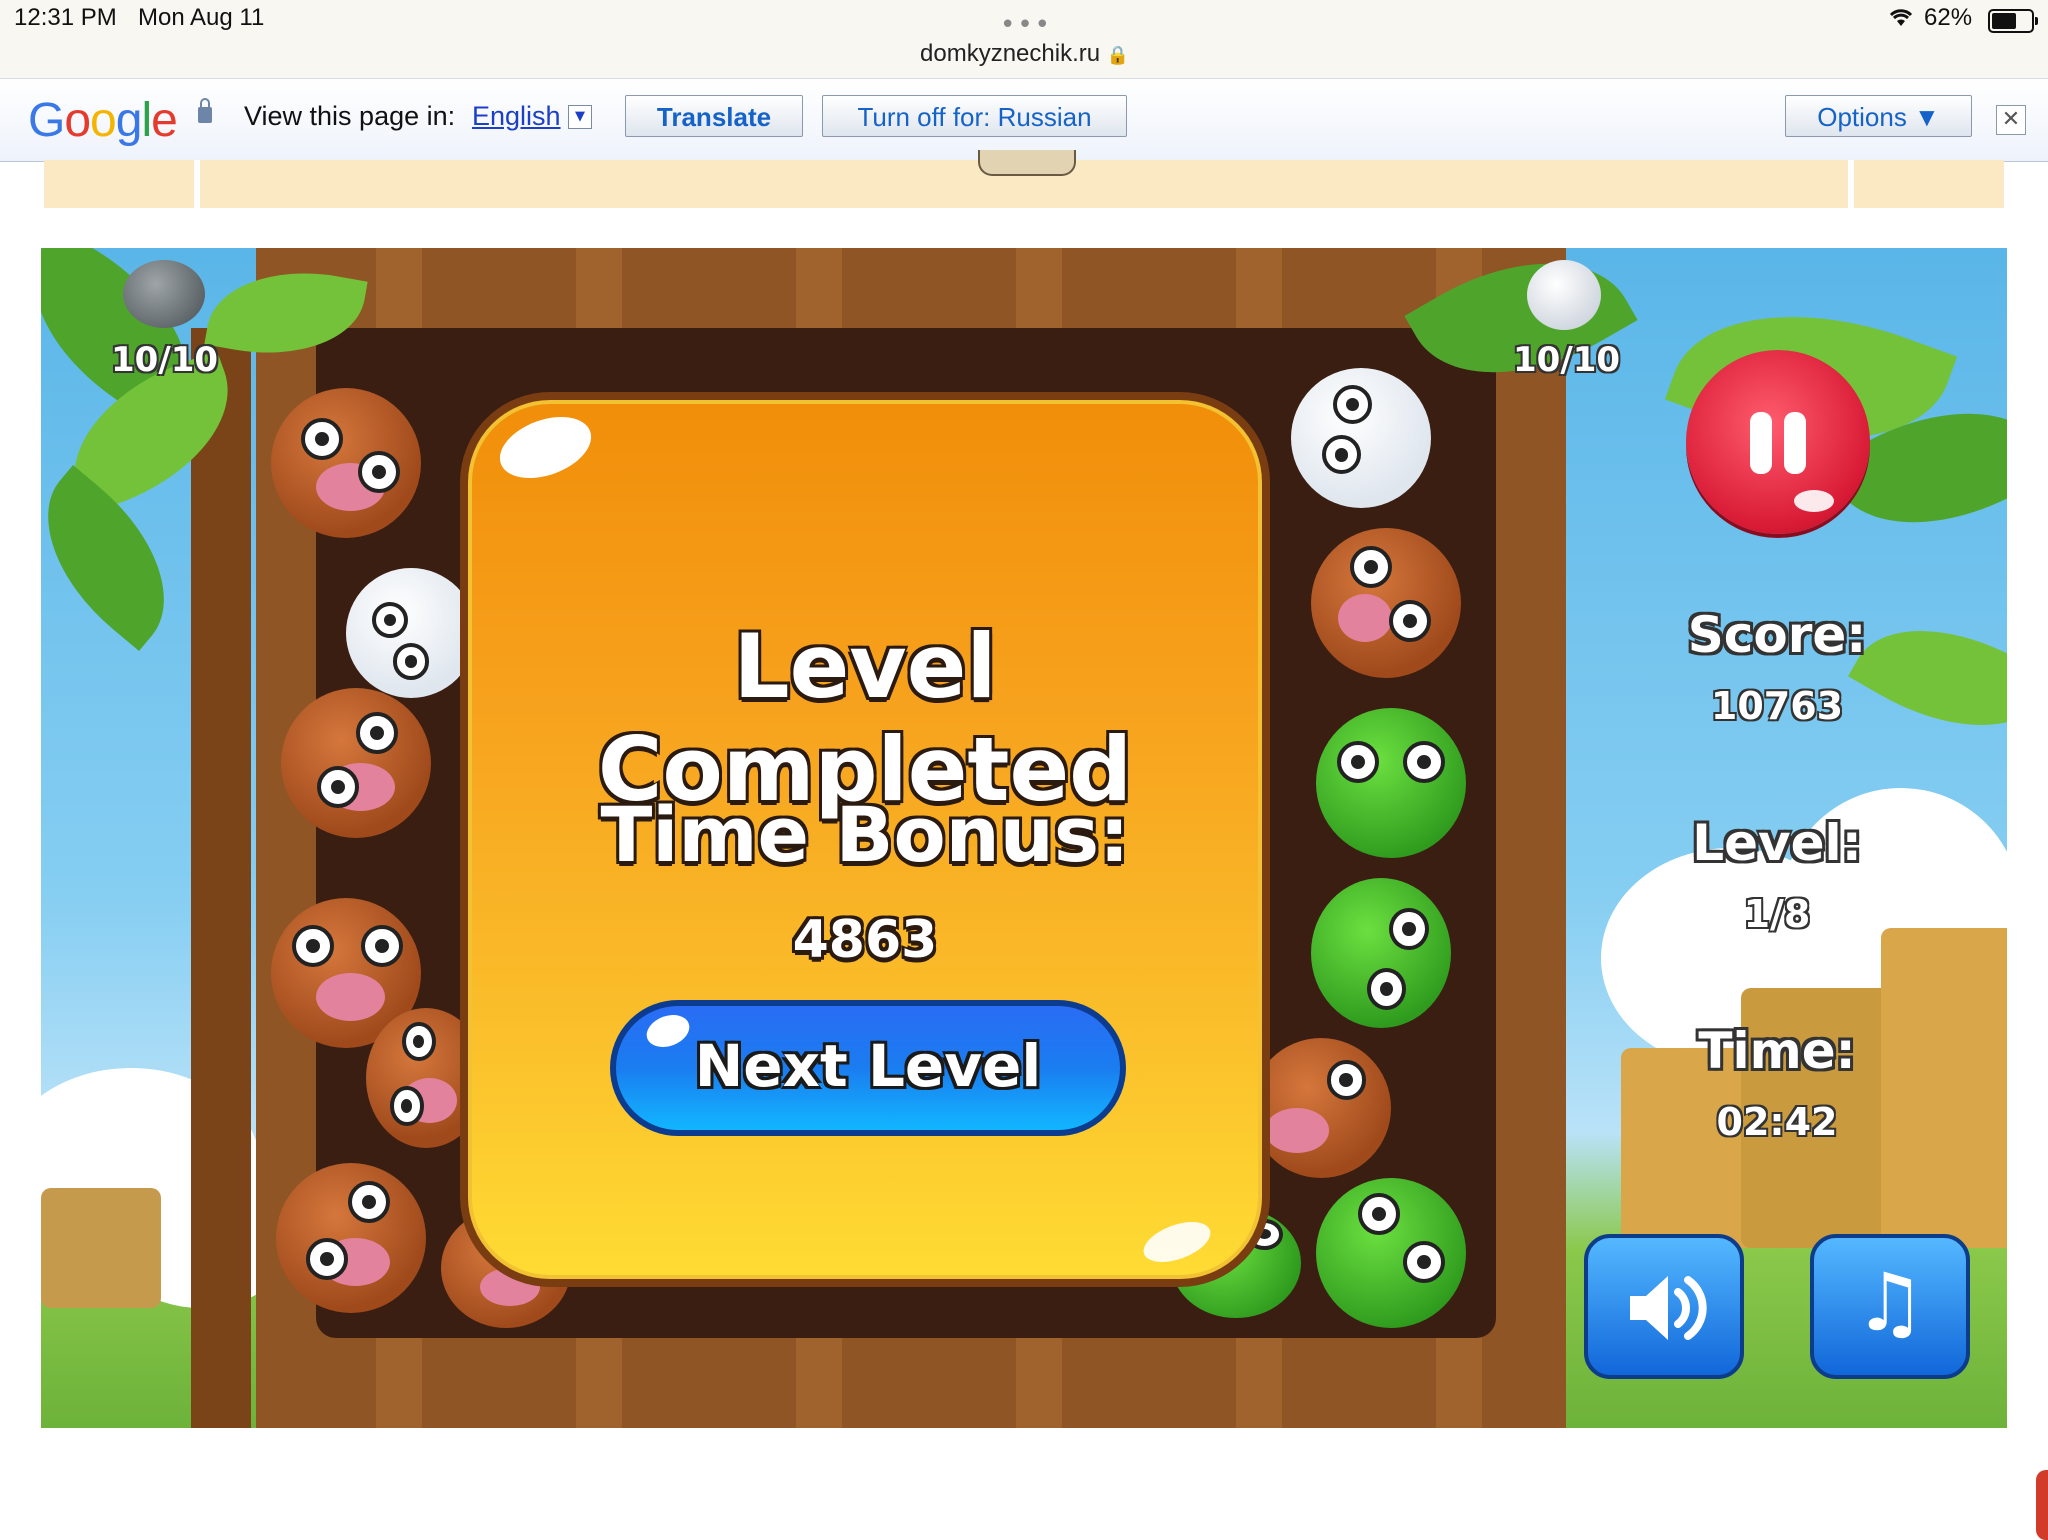  Describe the element at coordinates (164, 294) in the screenshot. I see `hippo-icon` at that location.